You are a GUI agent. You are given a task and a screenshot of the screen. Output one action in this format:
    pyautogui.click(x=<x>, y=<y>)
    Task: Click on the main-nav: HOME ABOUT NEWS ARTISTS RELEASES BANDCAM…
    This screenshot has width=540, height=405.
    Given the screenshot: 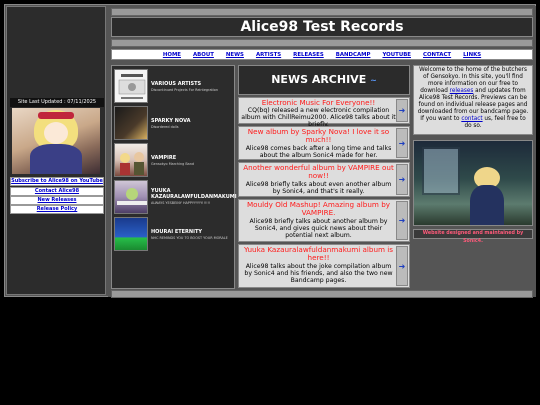 What is the action you would take?
    pyautogui.click(x=322, y=54)
    